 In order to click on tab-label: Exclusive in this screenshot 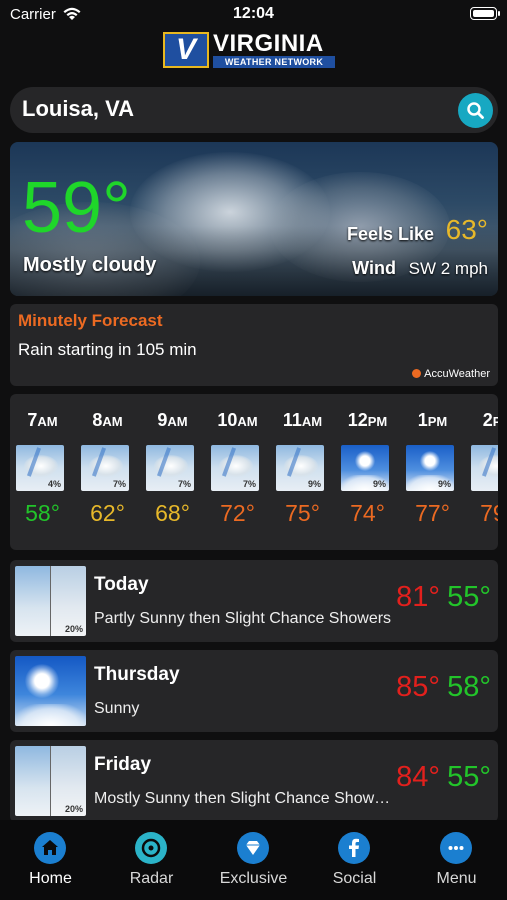, I will do `click(253, 878)`.